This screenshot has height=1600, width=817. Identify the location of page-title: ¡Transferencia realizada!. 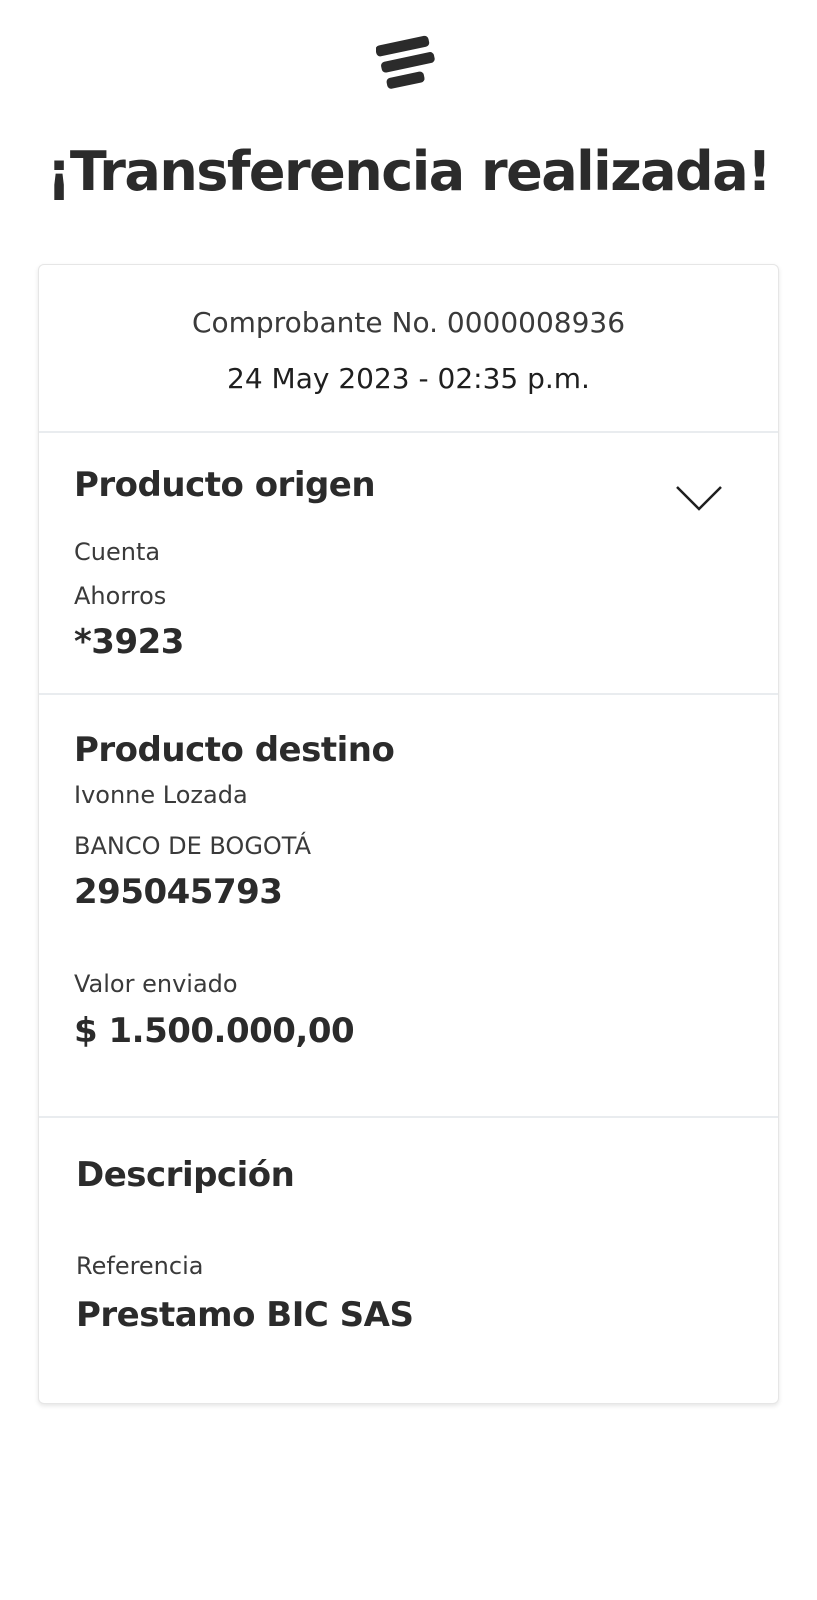
(409, 171).